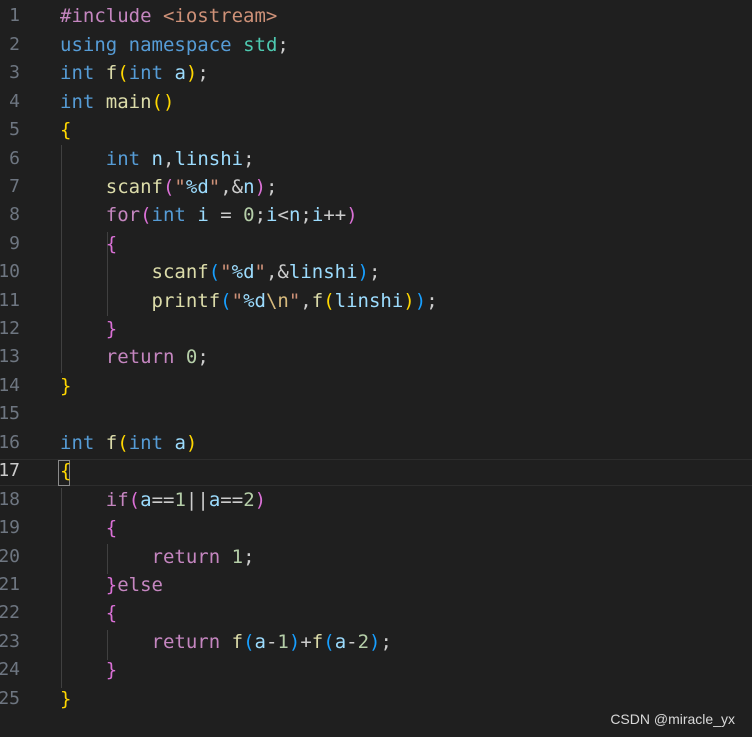  I want to click on line-number: 10, so click(10, 271).